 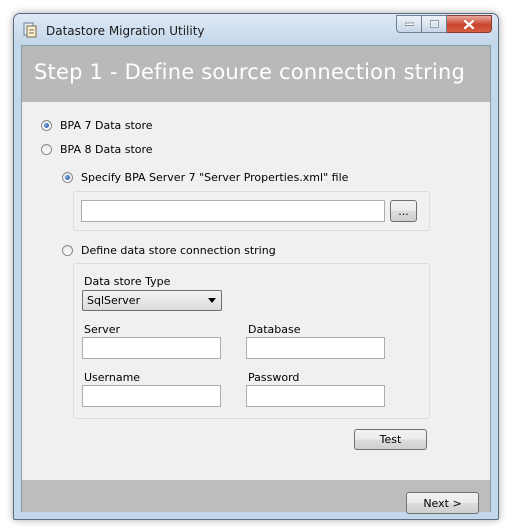 I want to click on step-title: Step 1 - Define source connection string, so click(x=250, y=72).